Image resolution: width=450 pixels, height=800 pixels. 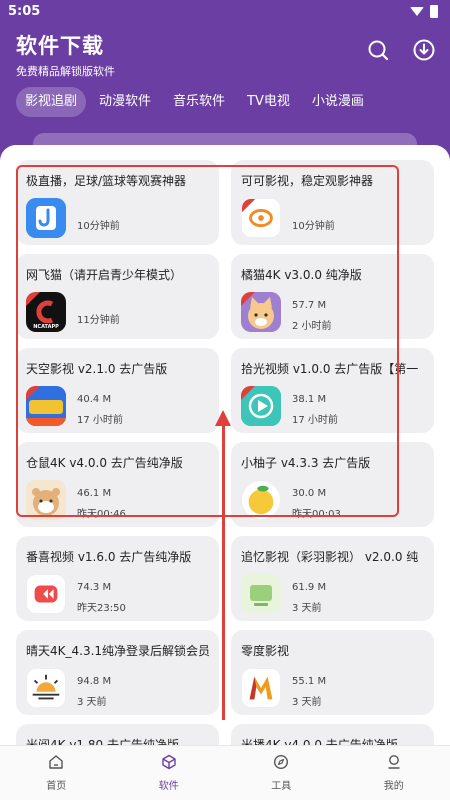 What do you see at coordinates (117, 484) in the screenshot?
I see `app-card: 仓鼠4K v4.0.0 去广告纯净版 46.1 M 昨天00:46` at bounding box center [117, 484].